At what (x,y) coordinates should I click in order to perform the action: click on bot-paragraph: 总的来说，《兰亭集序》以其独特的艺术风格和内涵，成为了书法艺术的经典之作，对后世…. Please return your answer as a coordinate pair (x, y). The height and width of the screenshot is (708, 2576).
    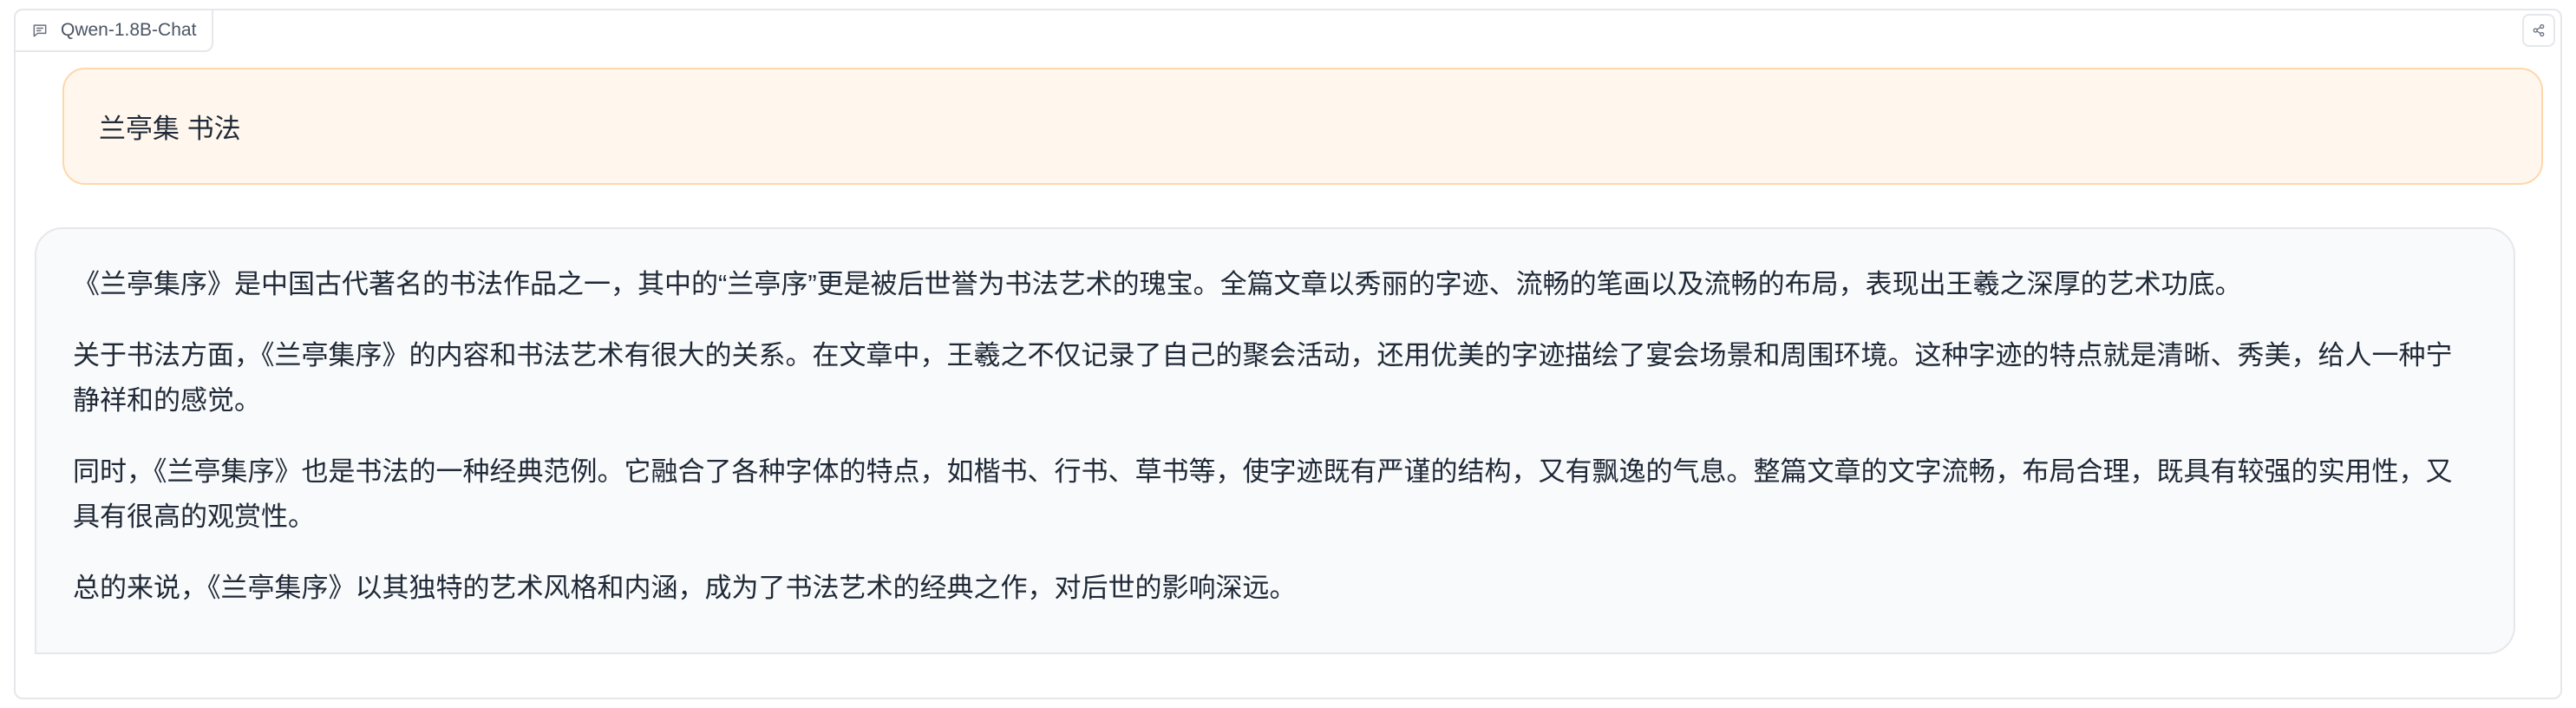
    Looking at the image, I should click on (685, 588).